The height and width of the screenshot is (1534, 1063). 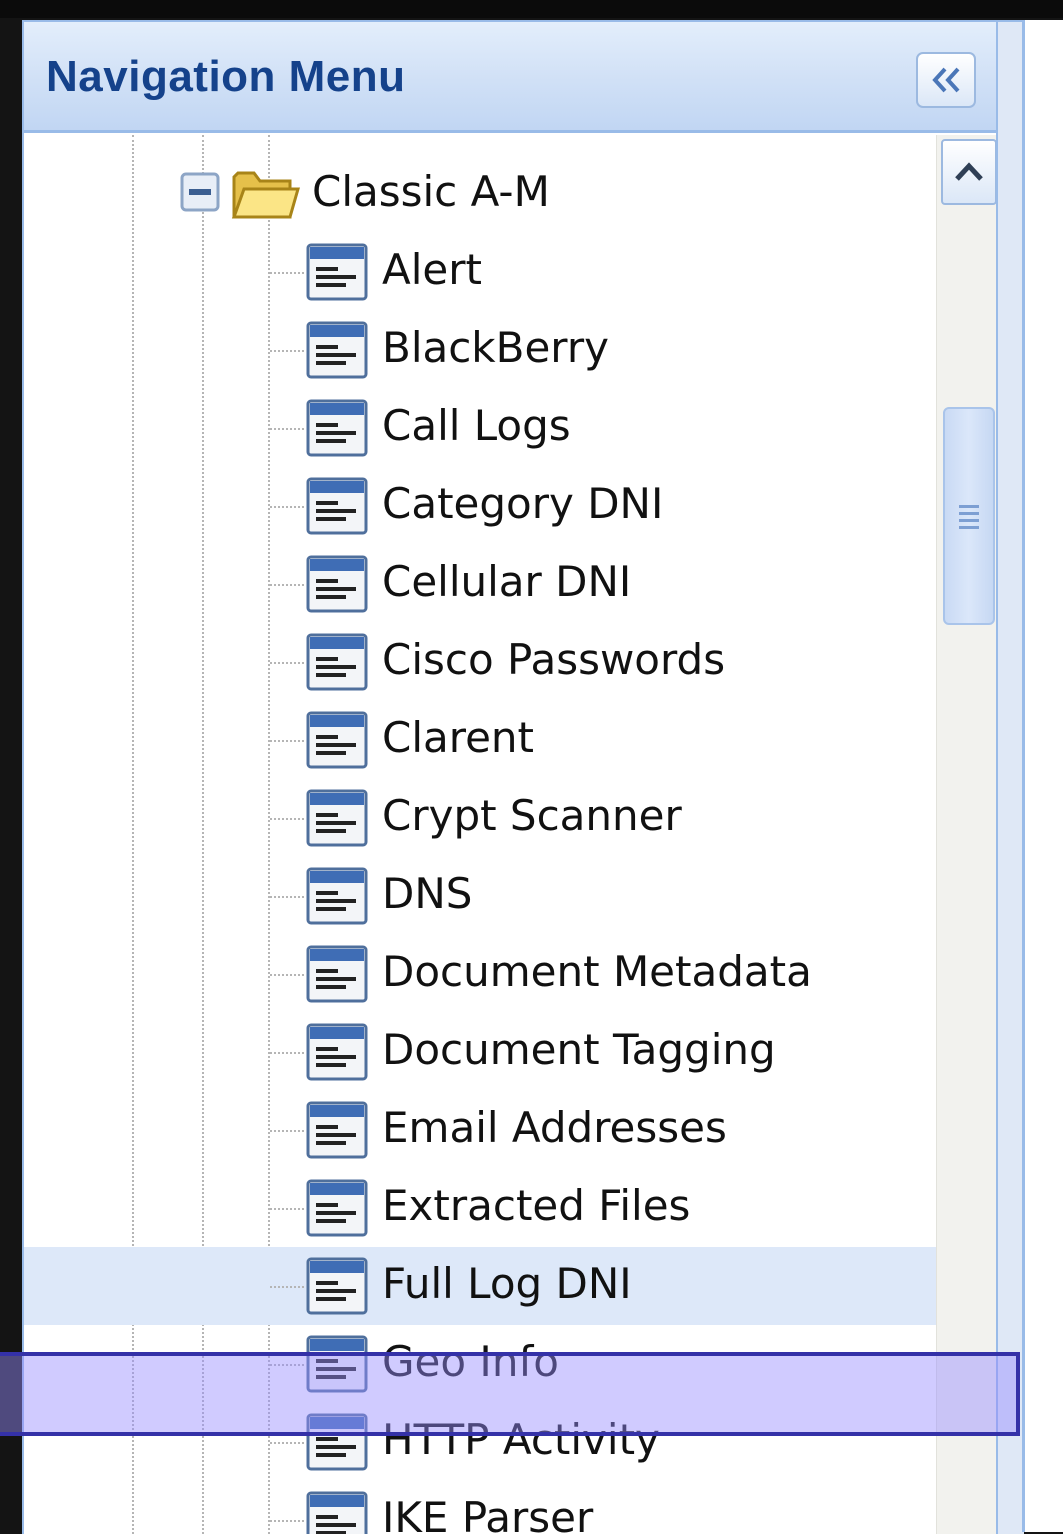 I want to click on tree-item-label: DNS, so click(x=427, y=893).